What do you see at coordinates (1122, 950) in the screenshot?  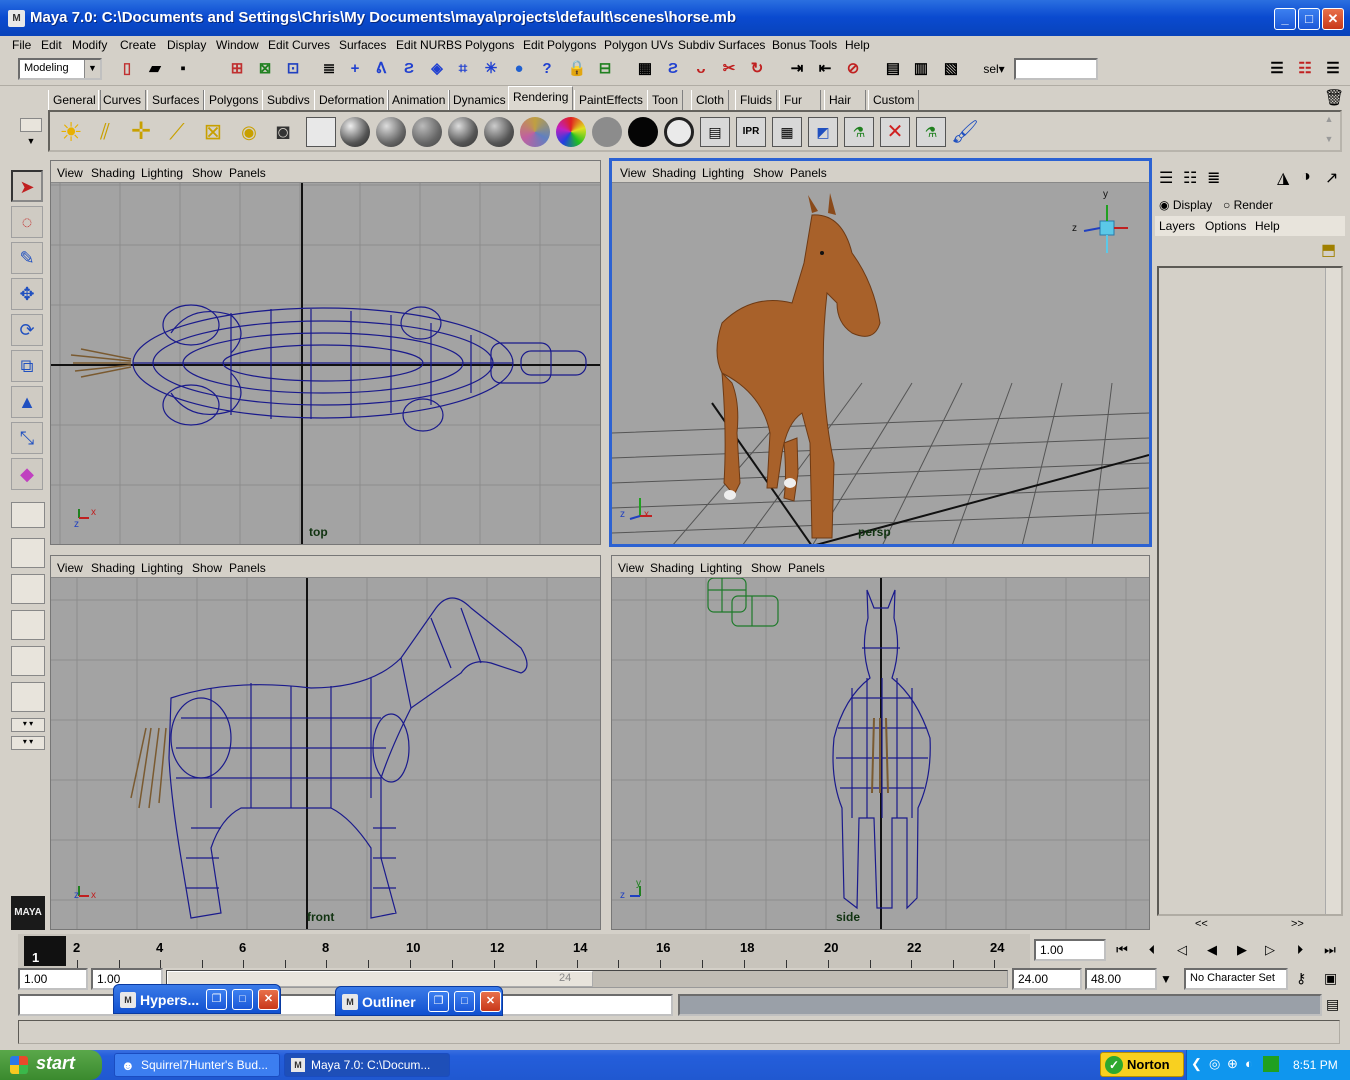 I see `go-to-start-icon: ⏮` at bounding box center [1122, 950].